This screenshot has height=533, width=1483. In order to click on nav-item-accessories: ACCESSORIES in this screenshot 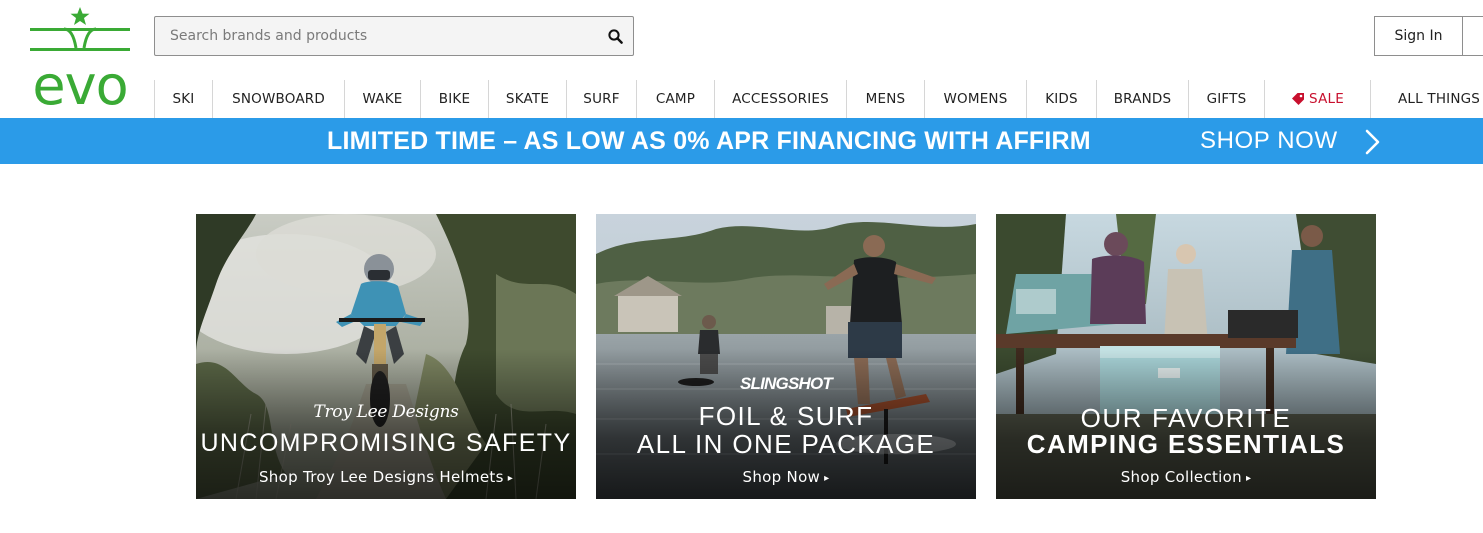, I will do `click(780, 99)`.